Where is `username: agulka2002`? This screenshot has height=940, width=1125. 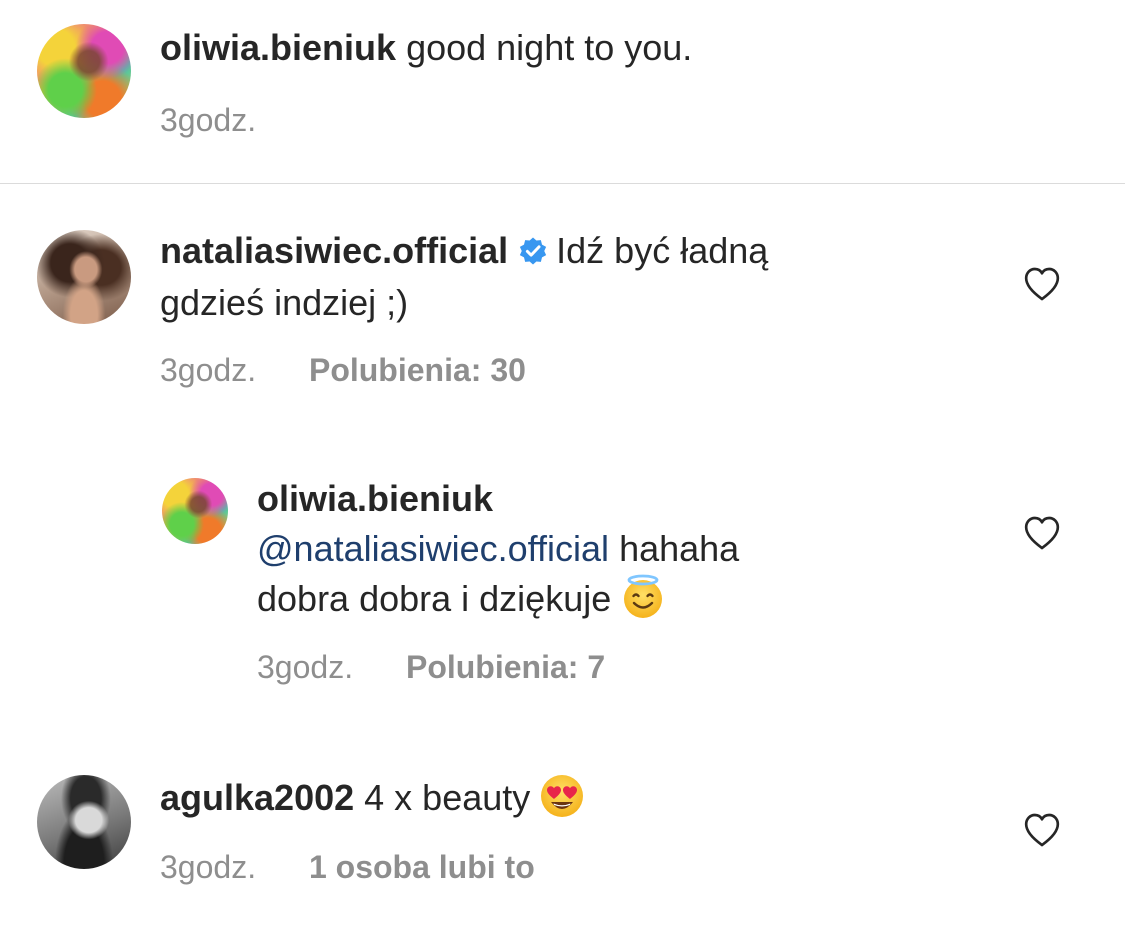
username: agulka2002 is located at coordinates (257, 797).